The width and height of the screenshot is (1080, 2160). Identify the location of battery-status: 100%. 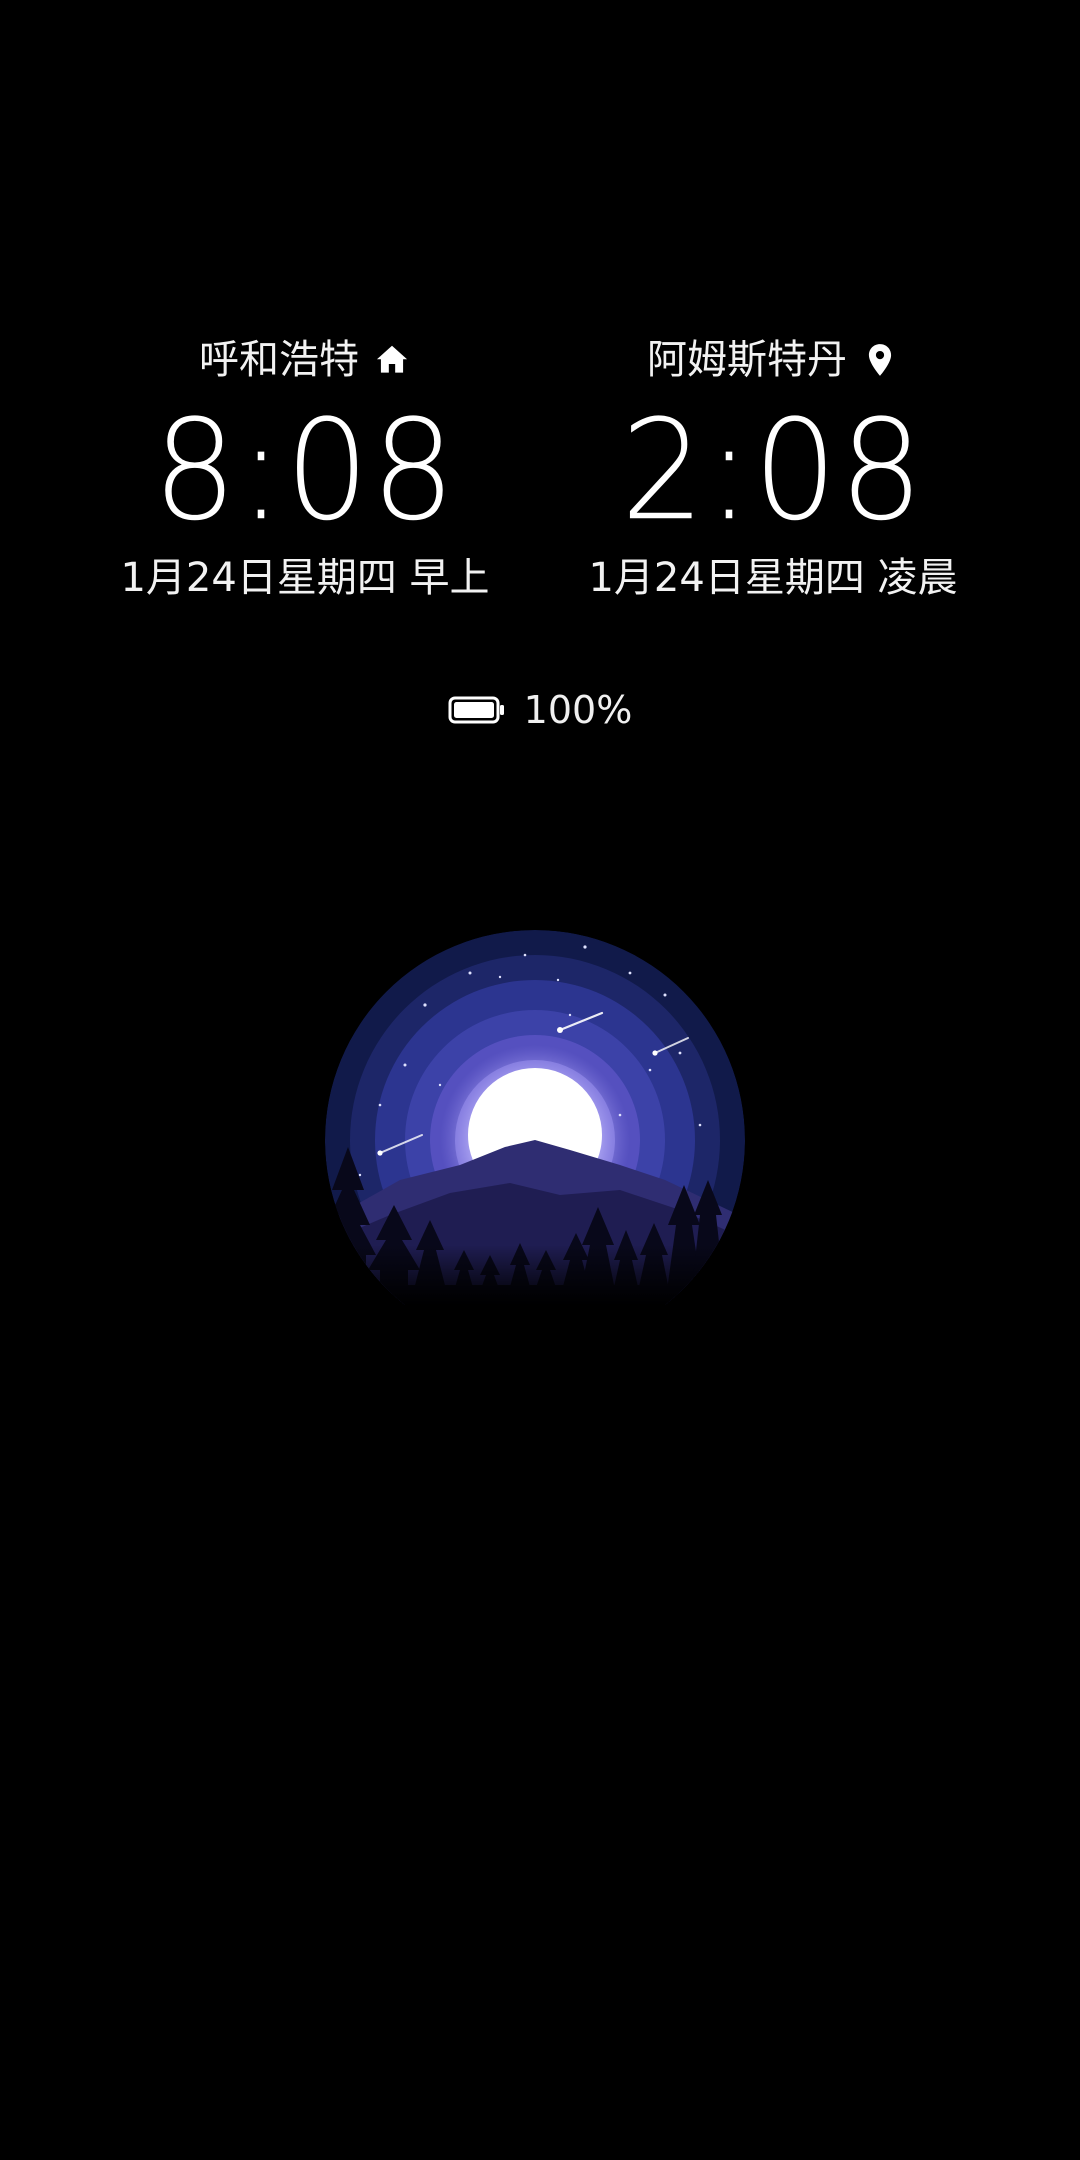
(540, 710).